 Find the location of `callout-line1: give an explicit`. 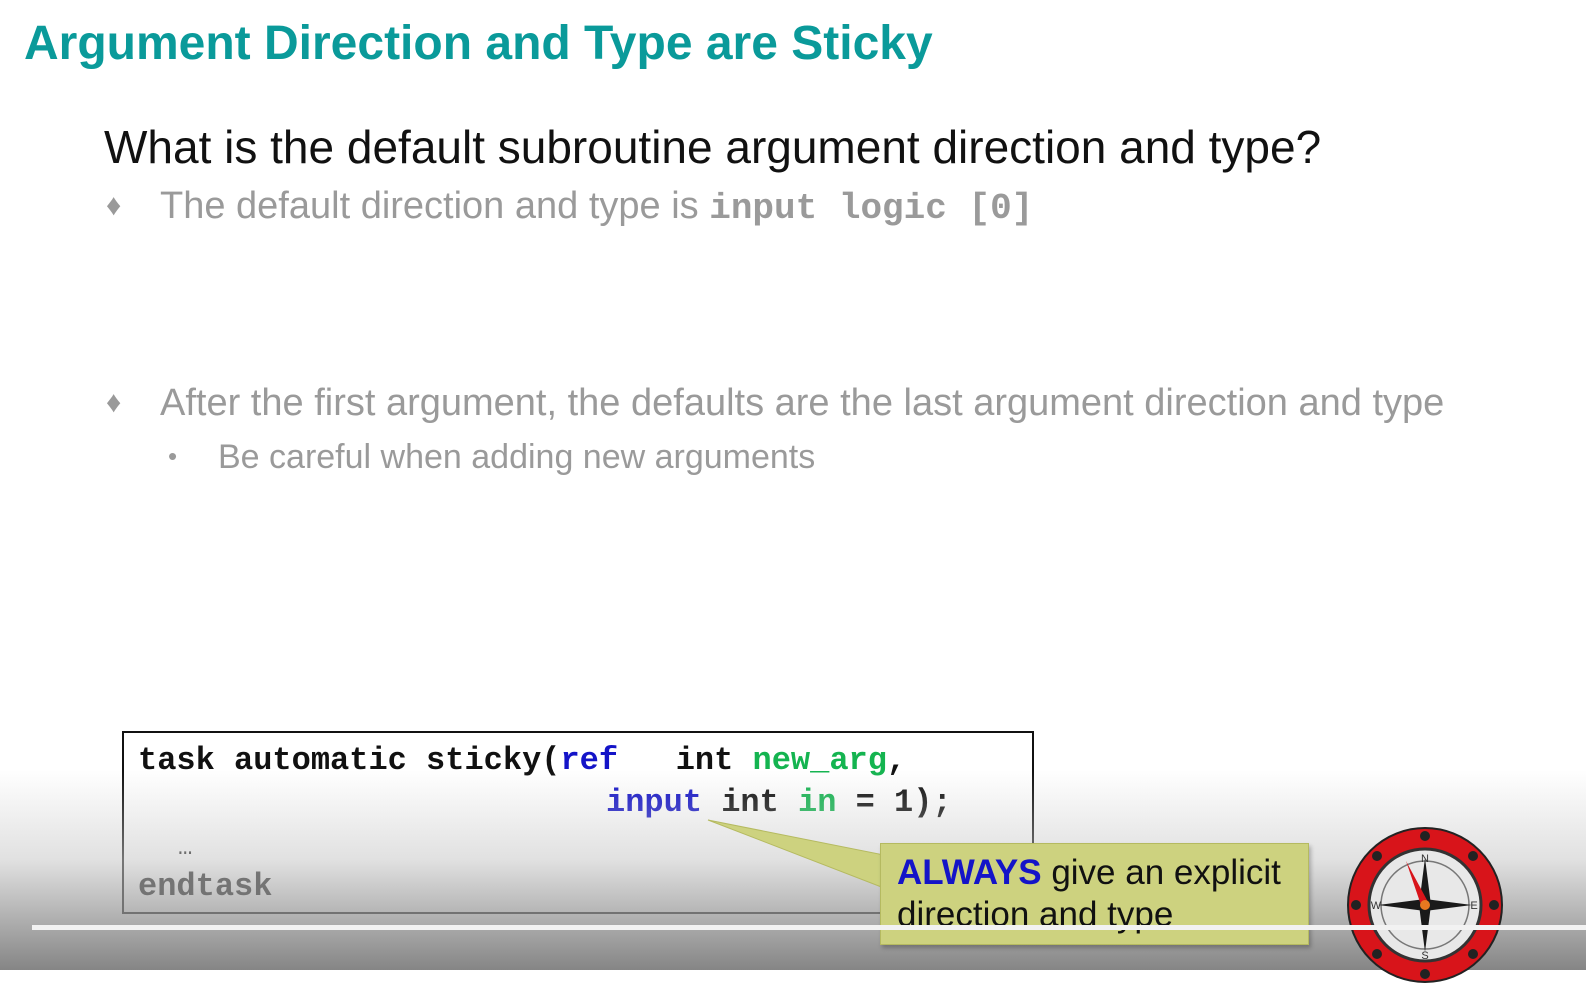

callout-line1: give an explicit is located at coordinates (1161, 872).